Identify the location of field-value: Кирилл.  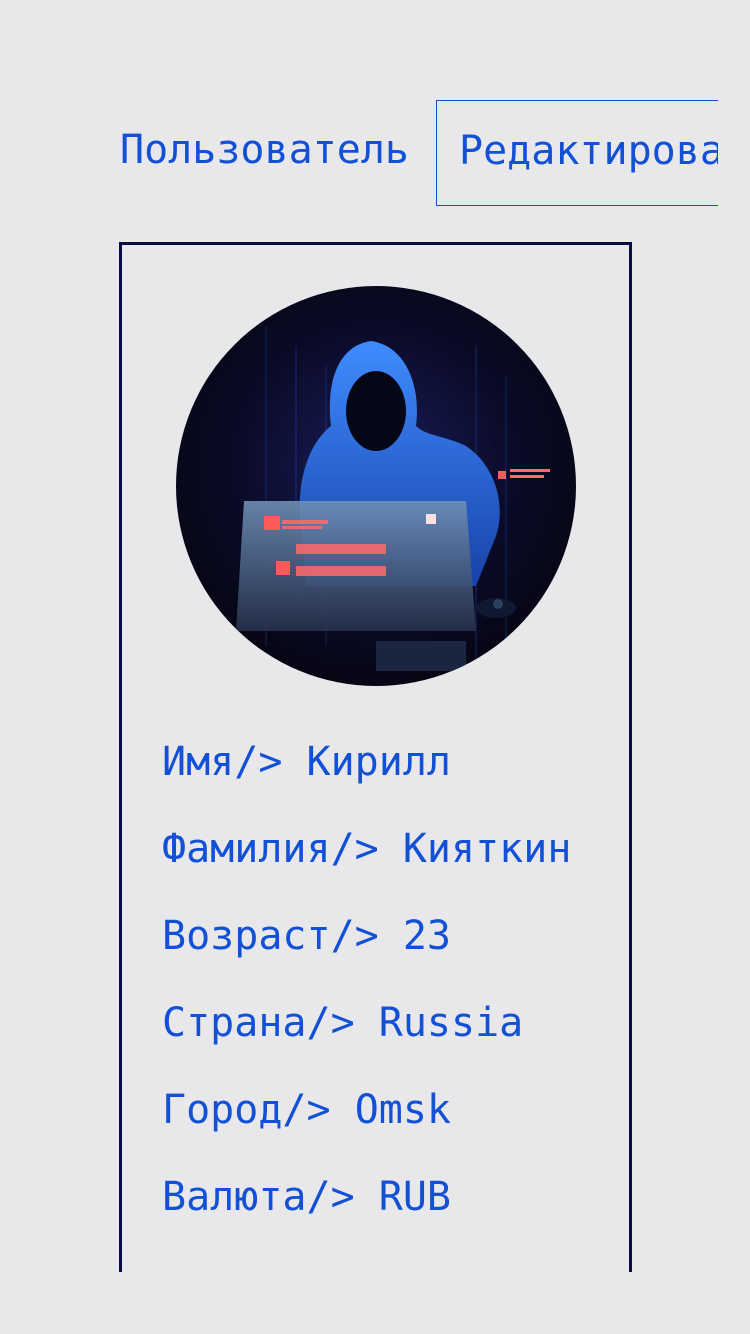
(379, 762).